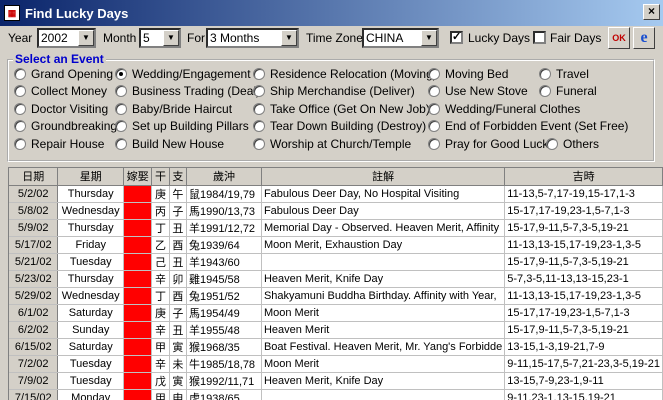  Describe the element at coordinates (235, 38) in the screenshot. I see `period-value: 3 Months` at that location.